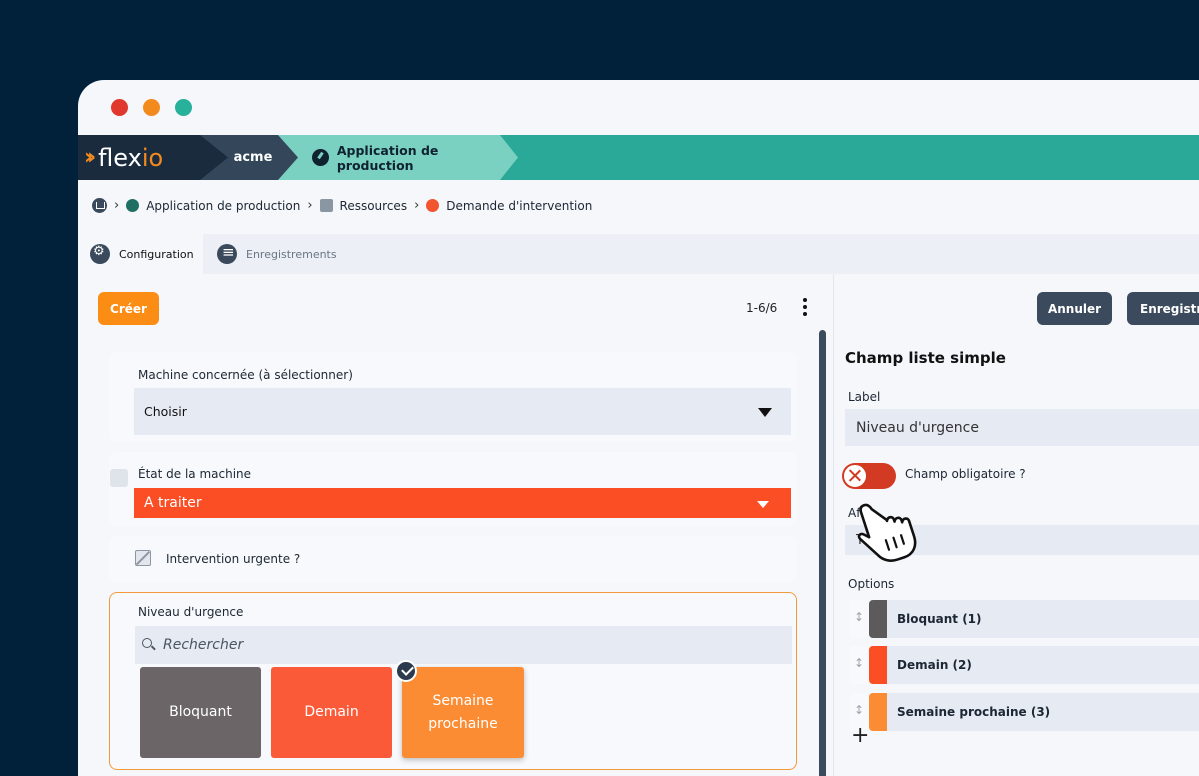 This screenshot has height=776, width=1199. What do you see at coordinates (433, 205) in the screenshot?
I see `megaphone-icon` at bounding box center [433, 205].